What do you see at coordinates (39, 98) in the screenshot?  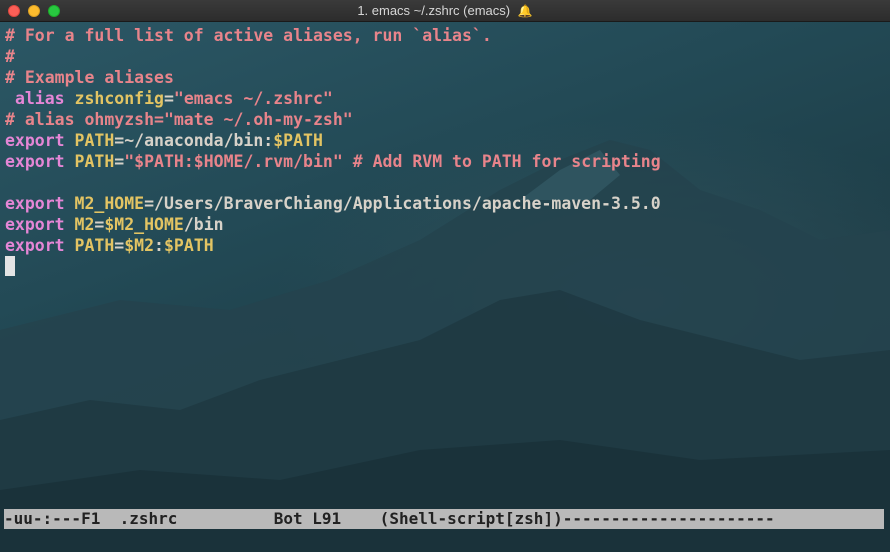 I see `keyword-token: alias` at bounding box center [39, 98].